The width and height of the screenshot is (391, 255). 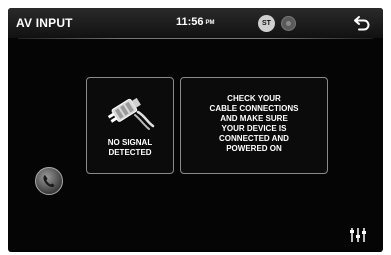 I want to click on no-signal-panel: NO SIGNAL DETECTED, so click(x=130, y=125).